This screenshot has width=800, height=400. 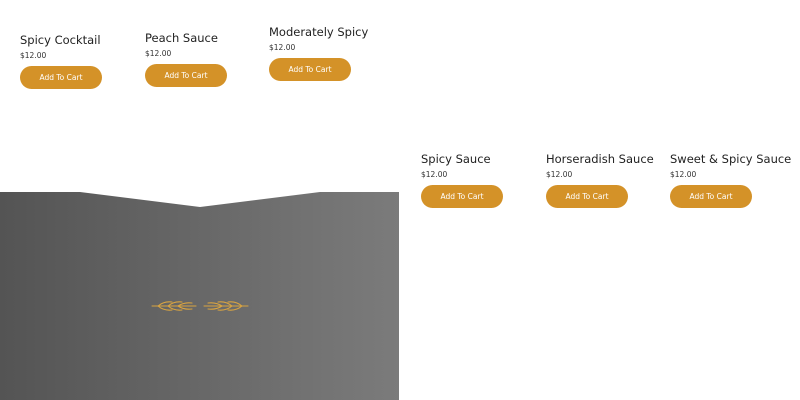 I want to click on product-card-peach-sauce: Peach Sauce $12.00 Add To Cart, so click(x=207, y=59).